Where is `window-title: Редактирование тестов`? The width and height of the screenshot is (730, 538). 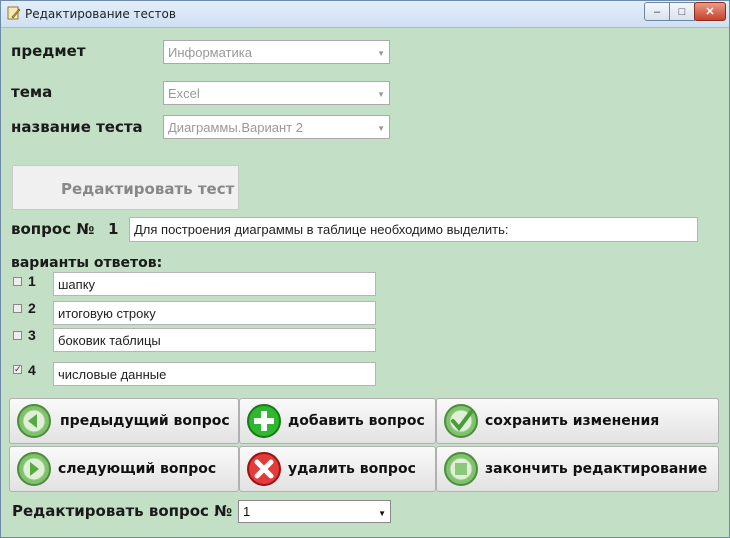
window-title: Редактирование тестов is located at coordinates (100, 14).